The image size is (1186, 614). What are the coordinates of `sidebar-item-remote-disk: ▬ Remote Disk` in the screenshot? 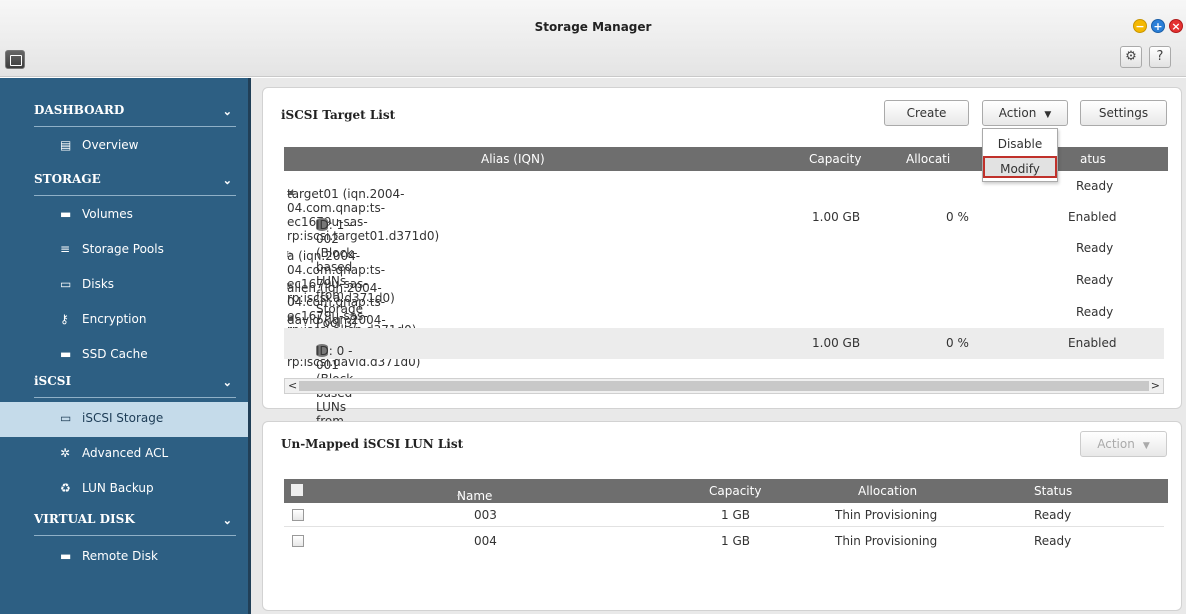 It's located at (124, 557).